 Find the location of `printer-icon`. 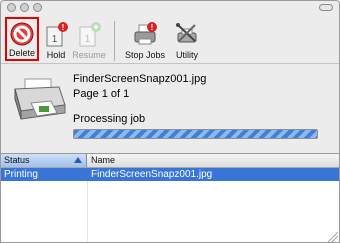

printer-icon is located at coordinates (40, 99).